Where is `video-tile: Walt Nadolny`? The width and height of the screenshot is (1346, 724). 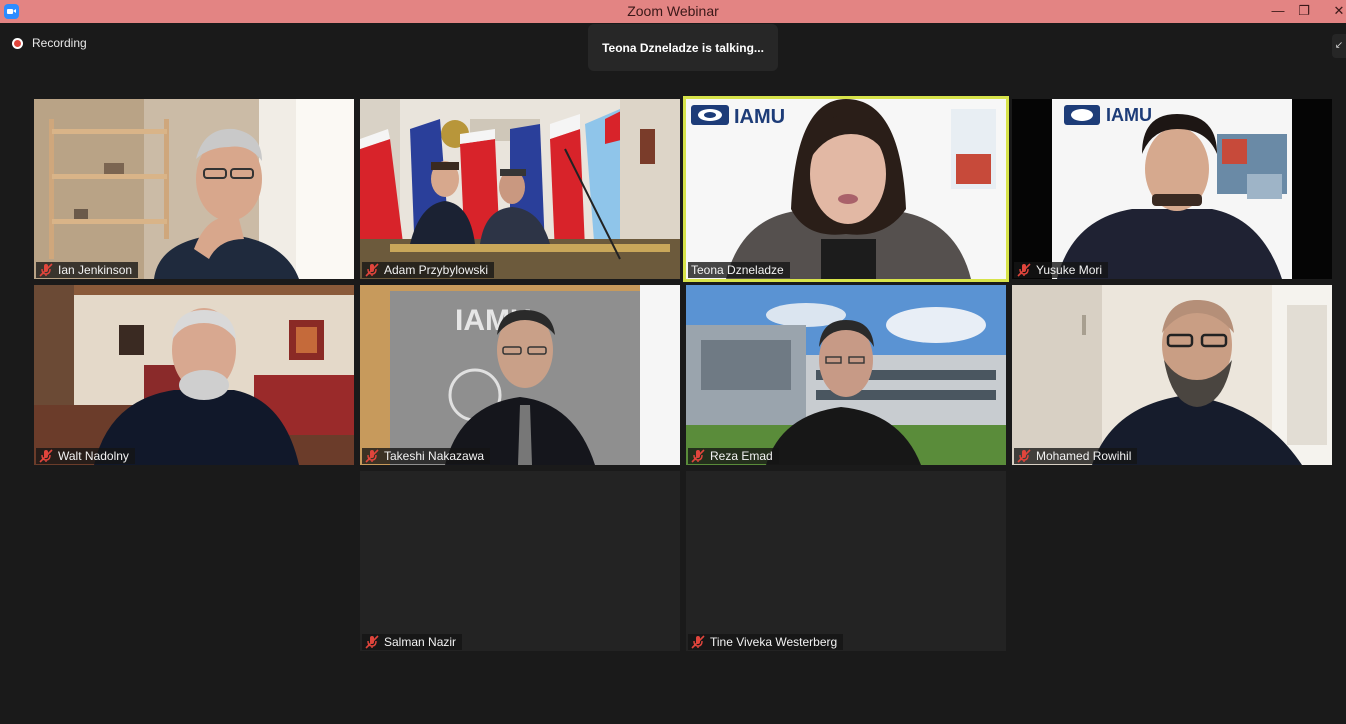
video-tile: Walt Nadolny is located at coordinates (194, 375).